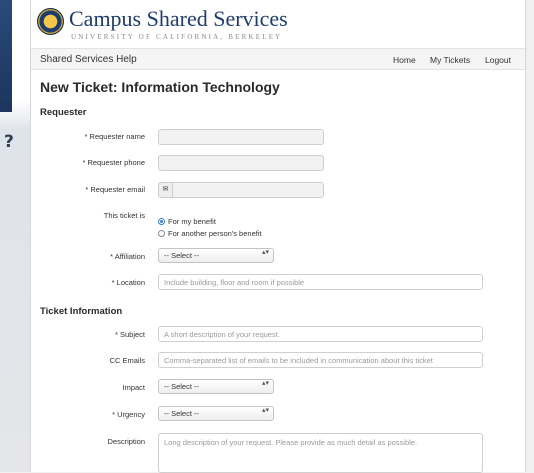 Image resolution: width=534 pixels, height=473 pixels. I want to click on envelope-icon: ✉, so click(165, 190).